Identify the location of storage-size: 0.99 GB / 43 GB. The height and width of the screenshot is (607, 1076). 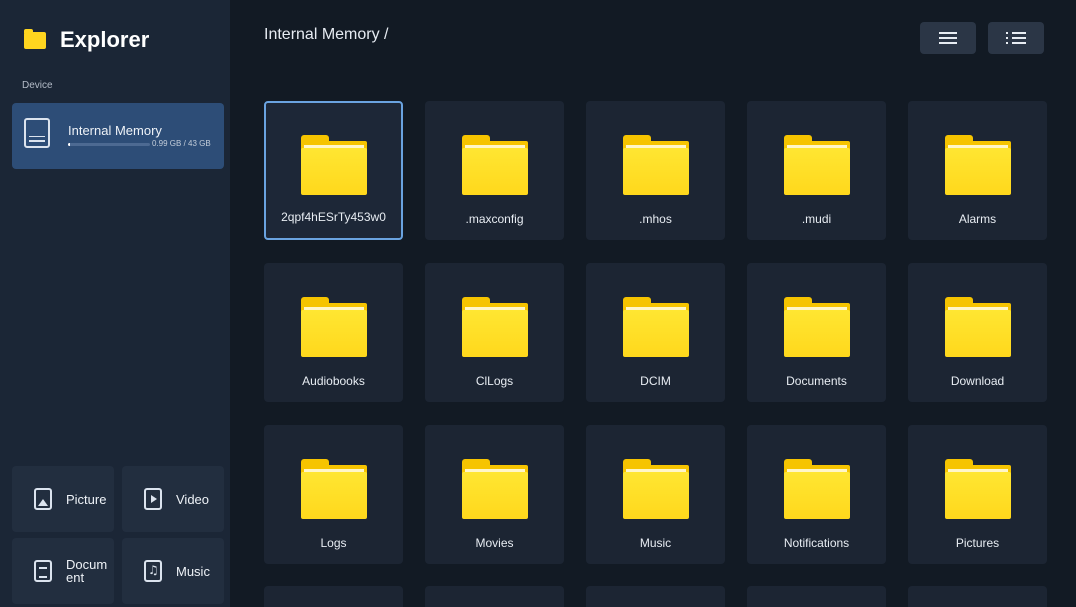
(181, 143).